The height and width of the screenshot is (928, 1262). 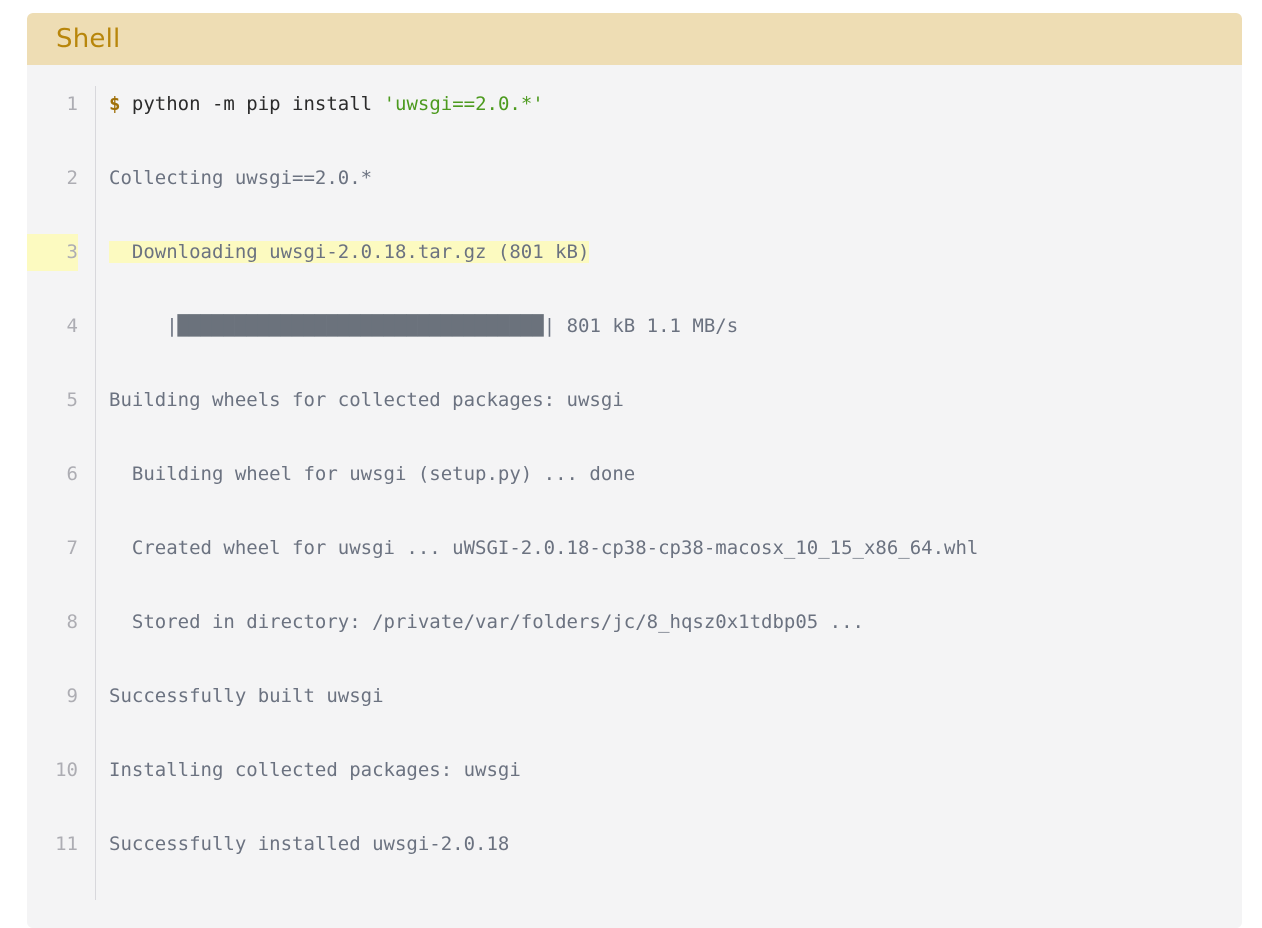 What do you see at coordinates (72, 622) in the screenshot?
I see `line-number: 8` at bounding box center [72, 622].